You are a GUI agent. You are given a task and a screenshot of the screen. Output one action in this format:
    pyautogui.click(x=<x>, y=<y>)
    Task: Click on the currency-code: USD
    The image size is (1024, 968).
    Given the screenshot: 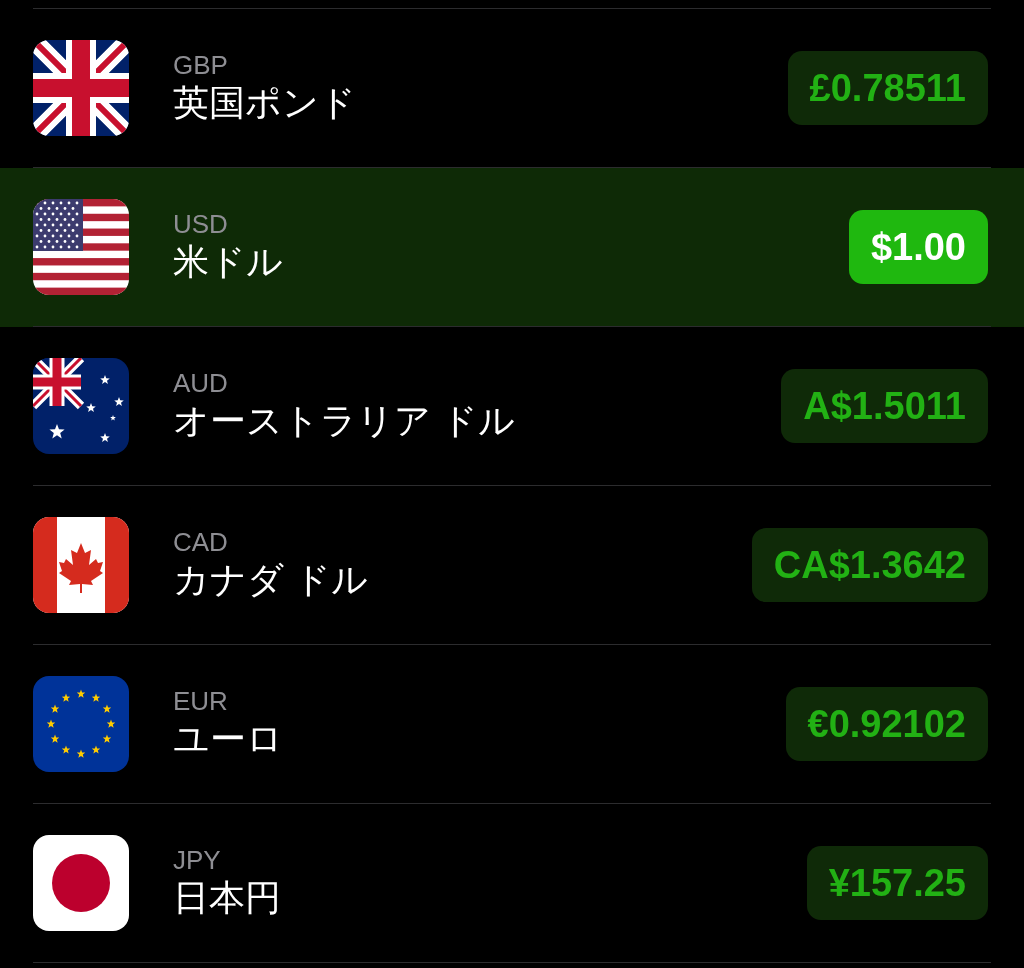 What is the action you would take?
    pyautogui.click(x=200, y=224)
    